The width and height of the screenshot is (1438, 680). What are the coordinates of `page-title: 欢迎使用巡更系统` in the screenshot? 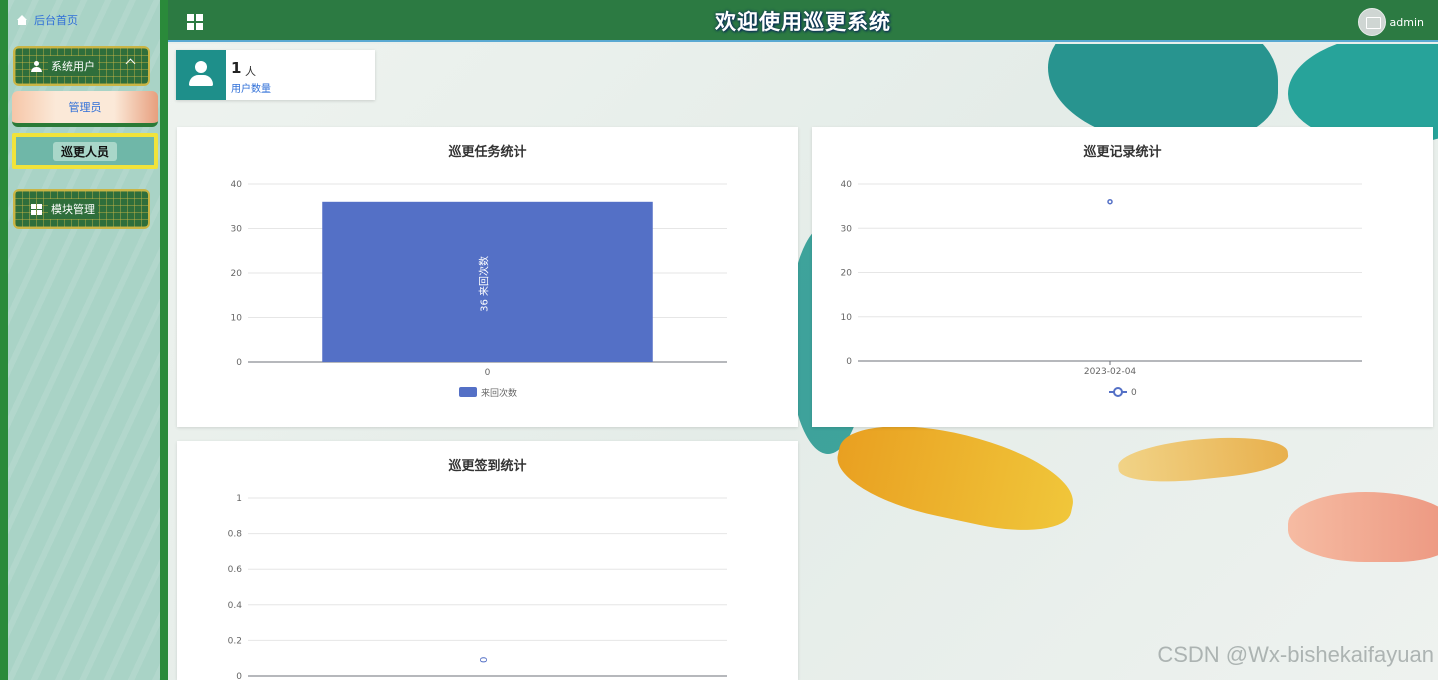 It's located at (803, 22).